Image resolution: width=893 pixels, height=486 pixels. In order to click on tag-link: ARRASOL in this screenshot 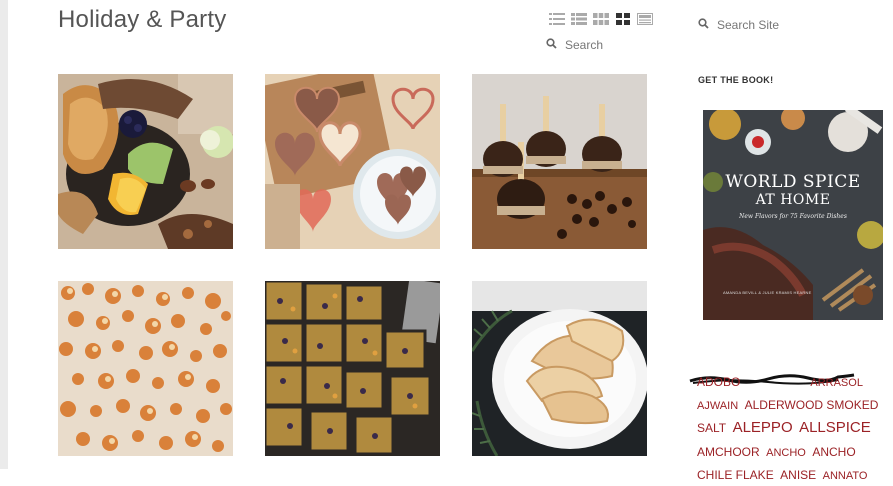, I will do `click(836, 383)`.